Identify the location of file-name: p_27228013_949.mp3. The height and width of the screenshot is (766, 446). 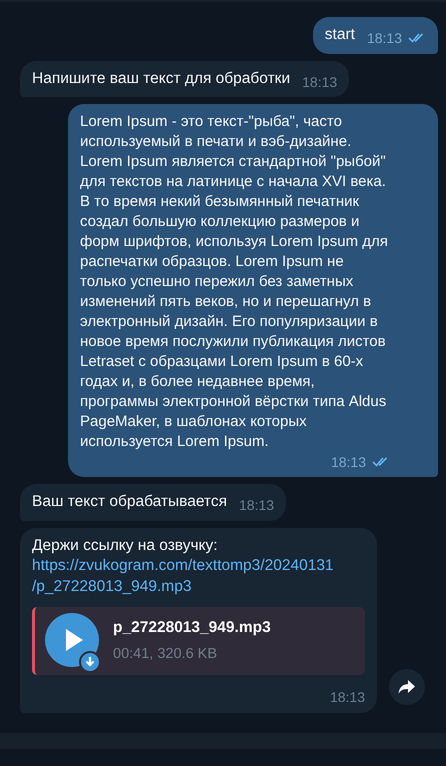
(192, 628).